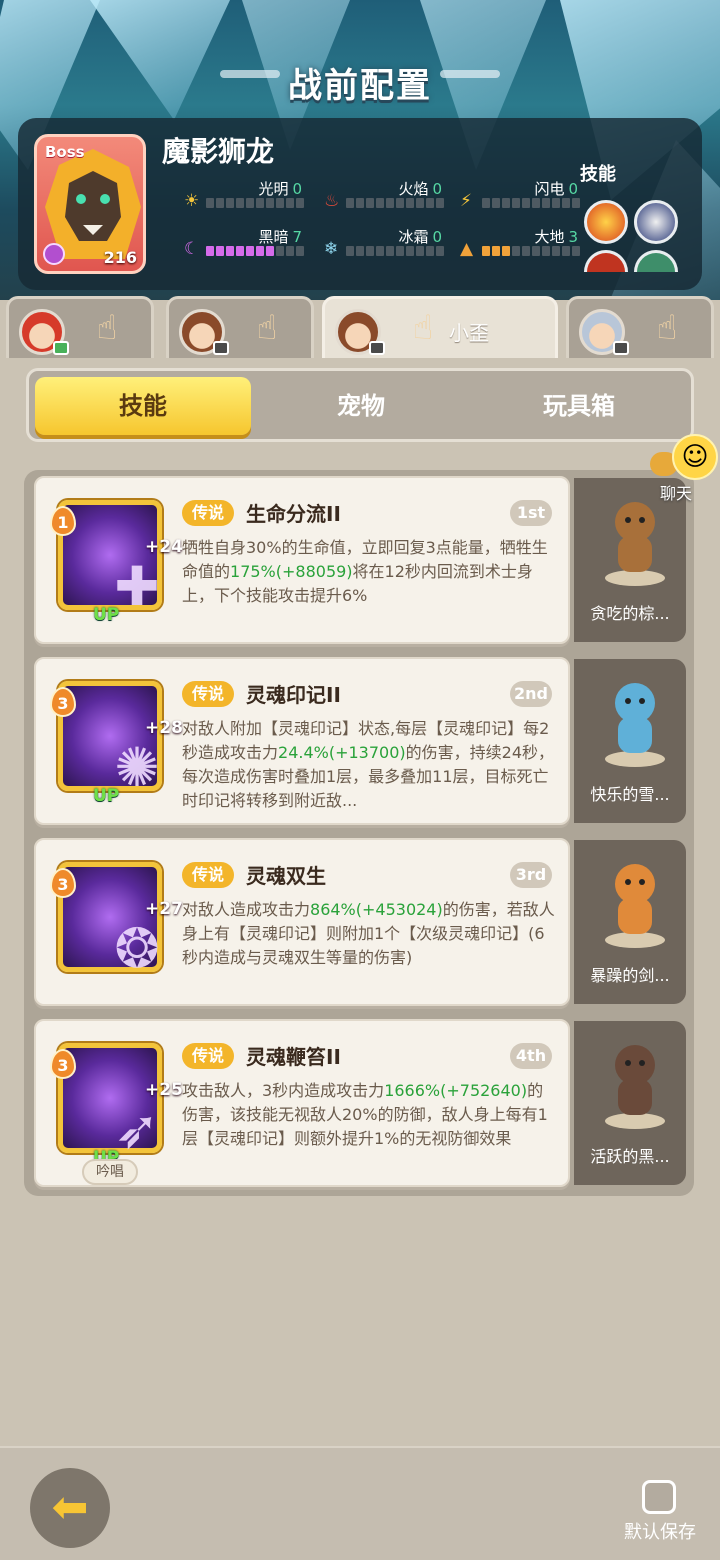 The width and height of the screenshot is (720, 1560). Describe the element at coordinates (164, 1090) in the screenshot. I see `skill-level-bonus: +25` at that location.